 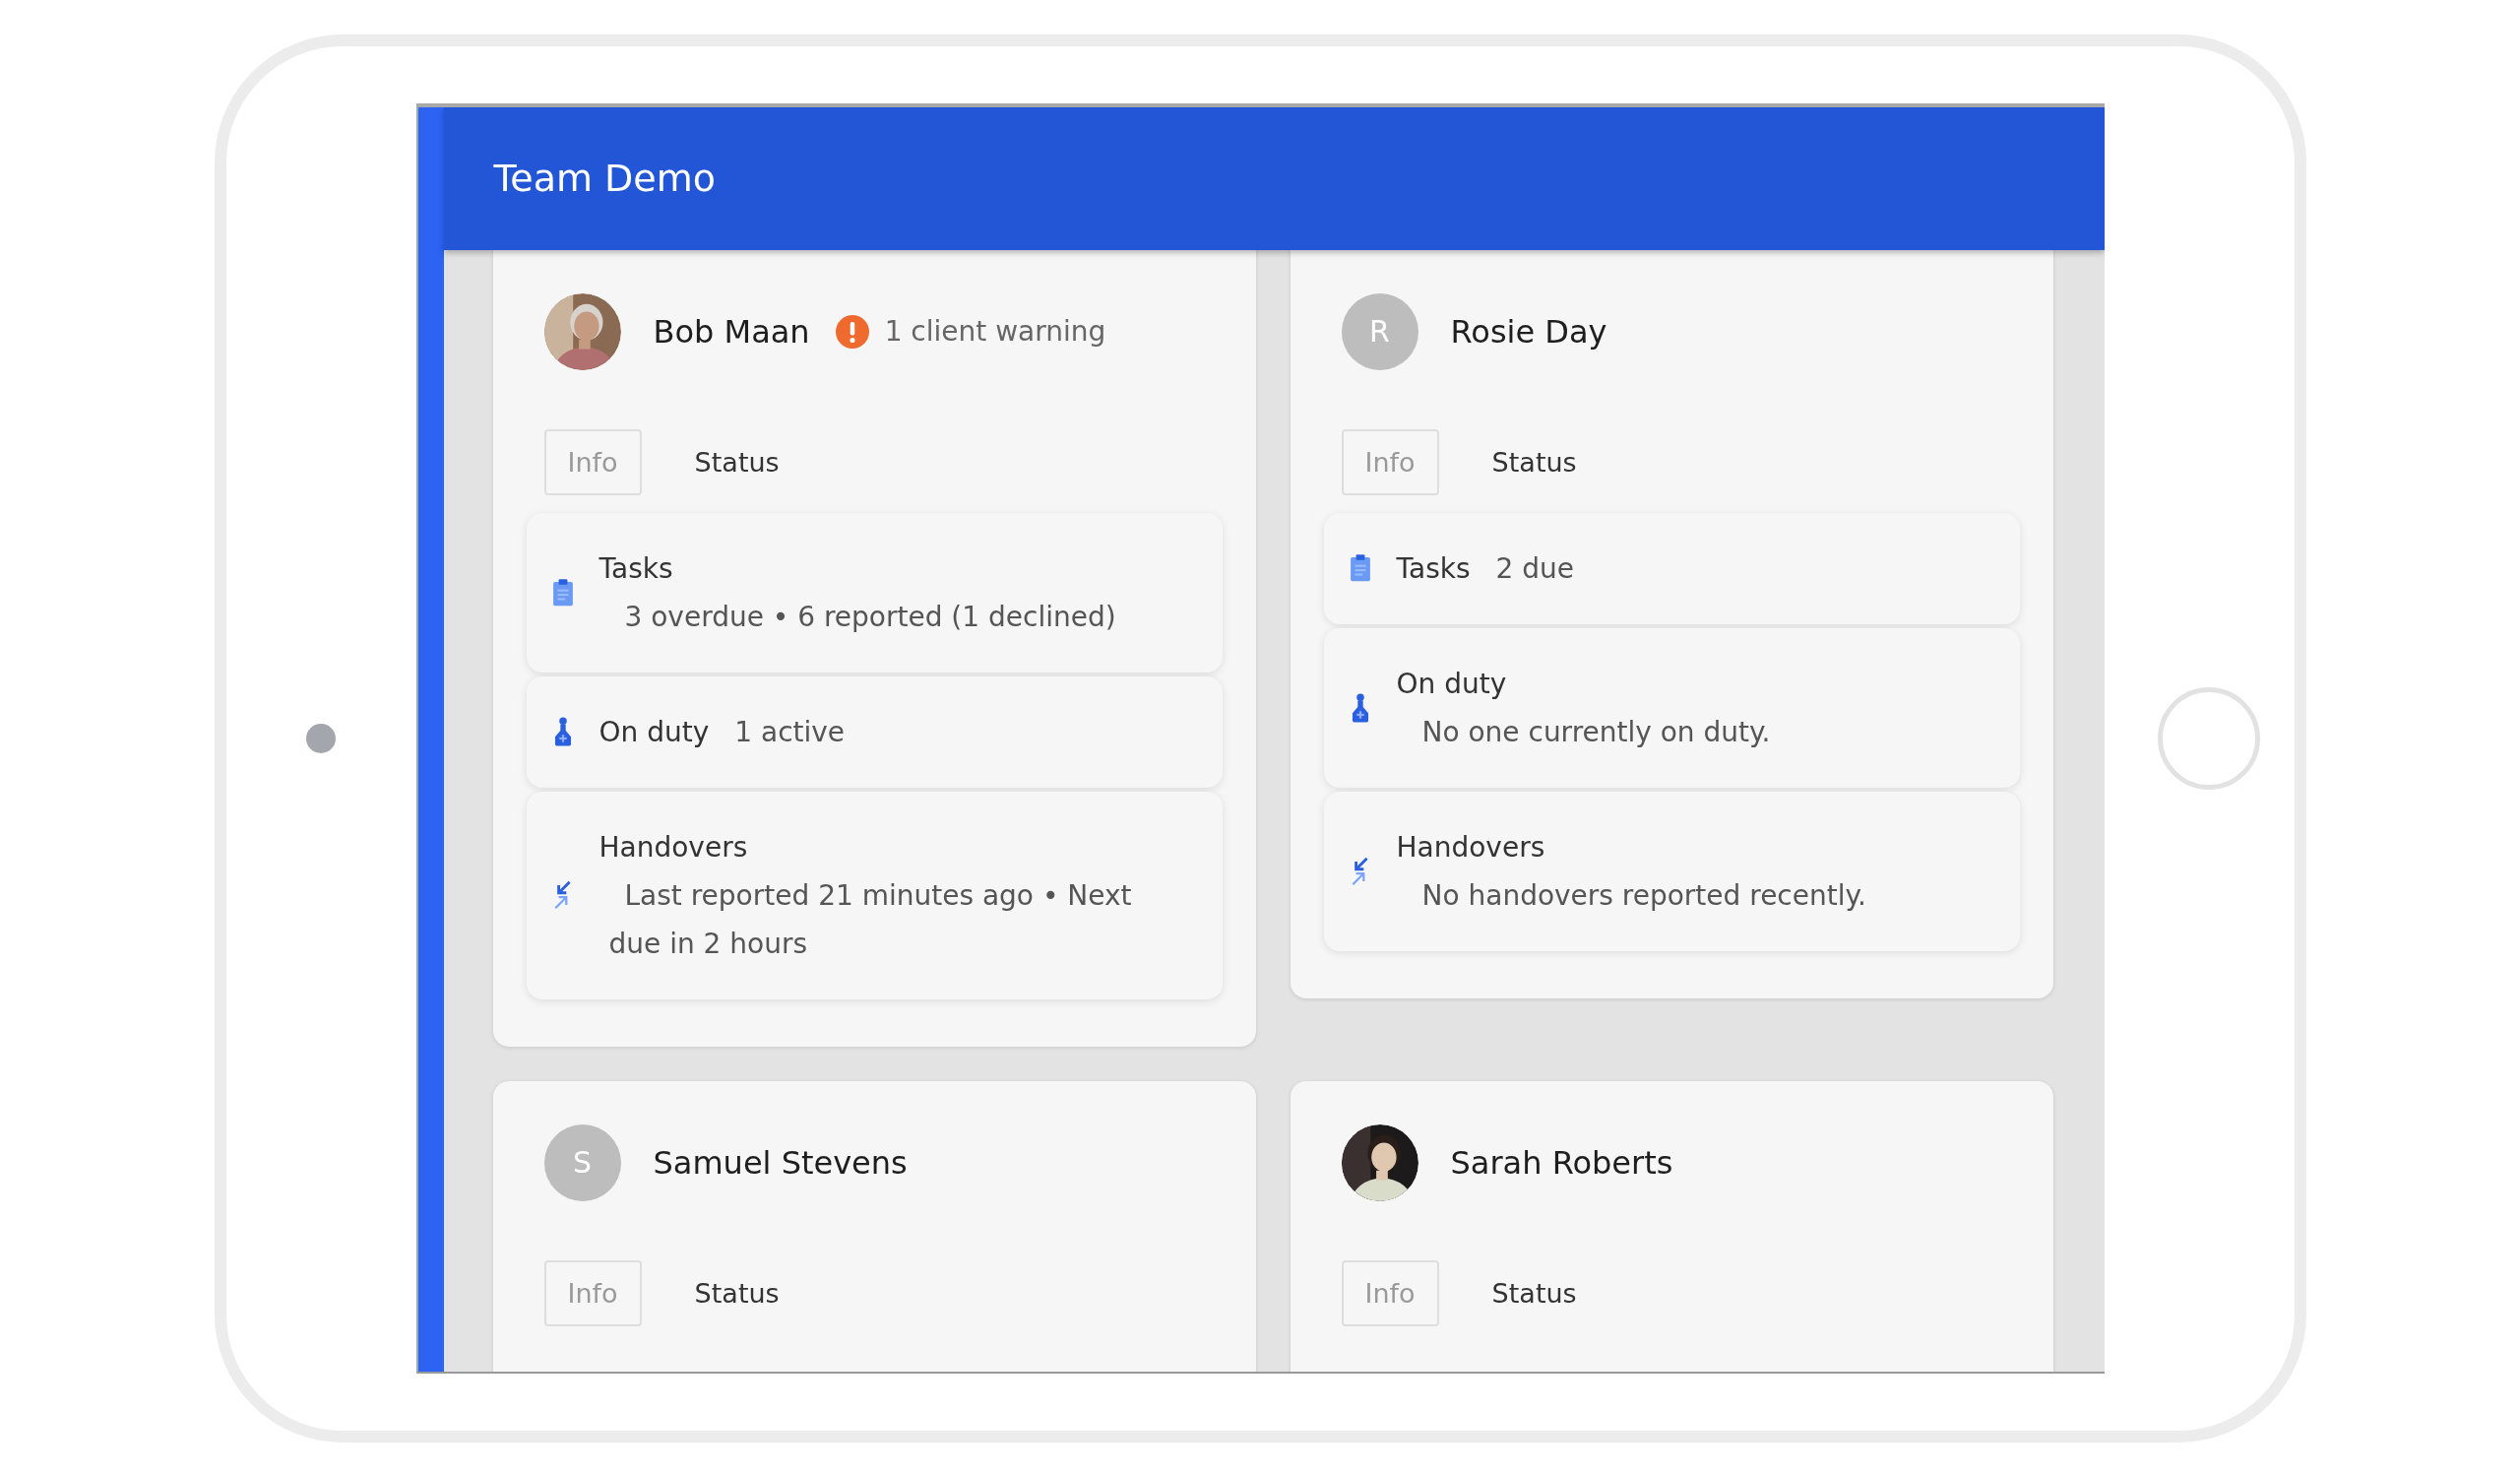 What do you see at coordinates (870, 919) in the screenshot?
I see `section-detail: Last reported 21 minutes ago • Next due in 2 hours` at bounding box center [870, 919].